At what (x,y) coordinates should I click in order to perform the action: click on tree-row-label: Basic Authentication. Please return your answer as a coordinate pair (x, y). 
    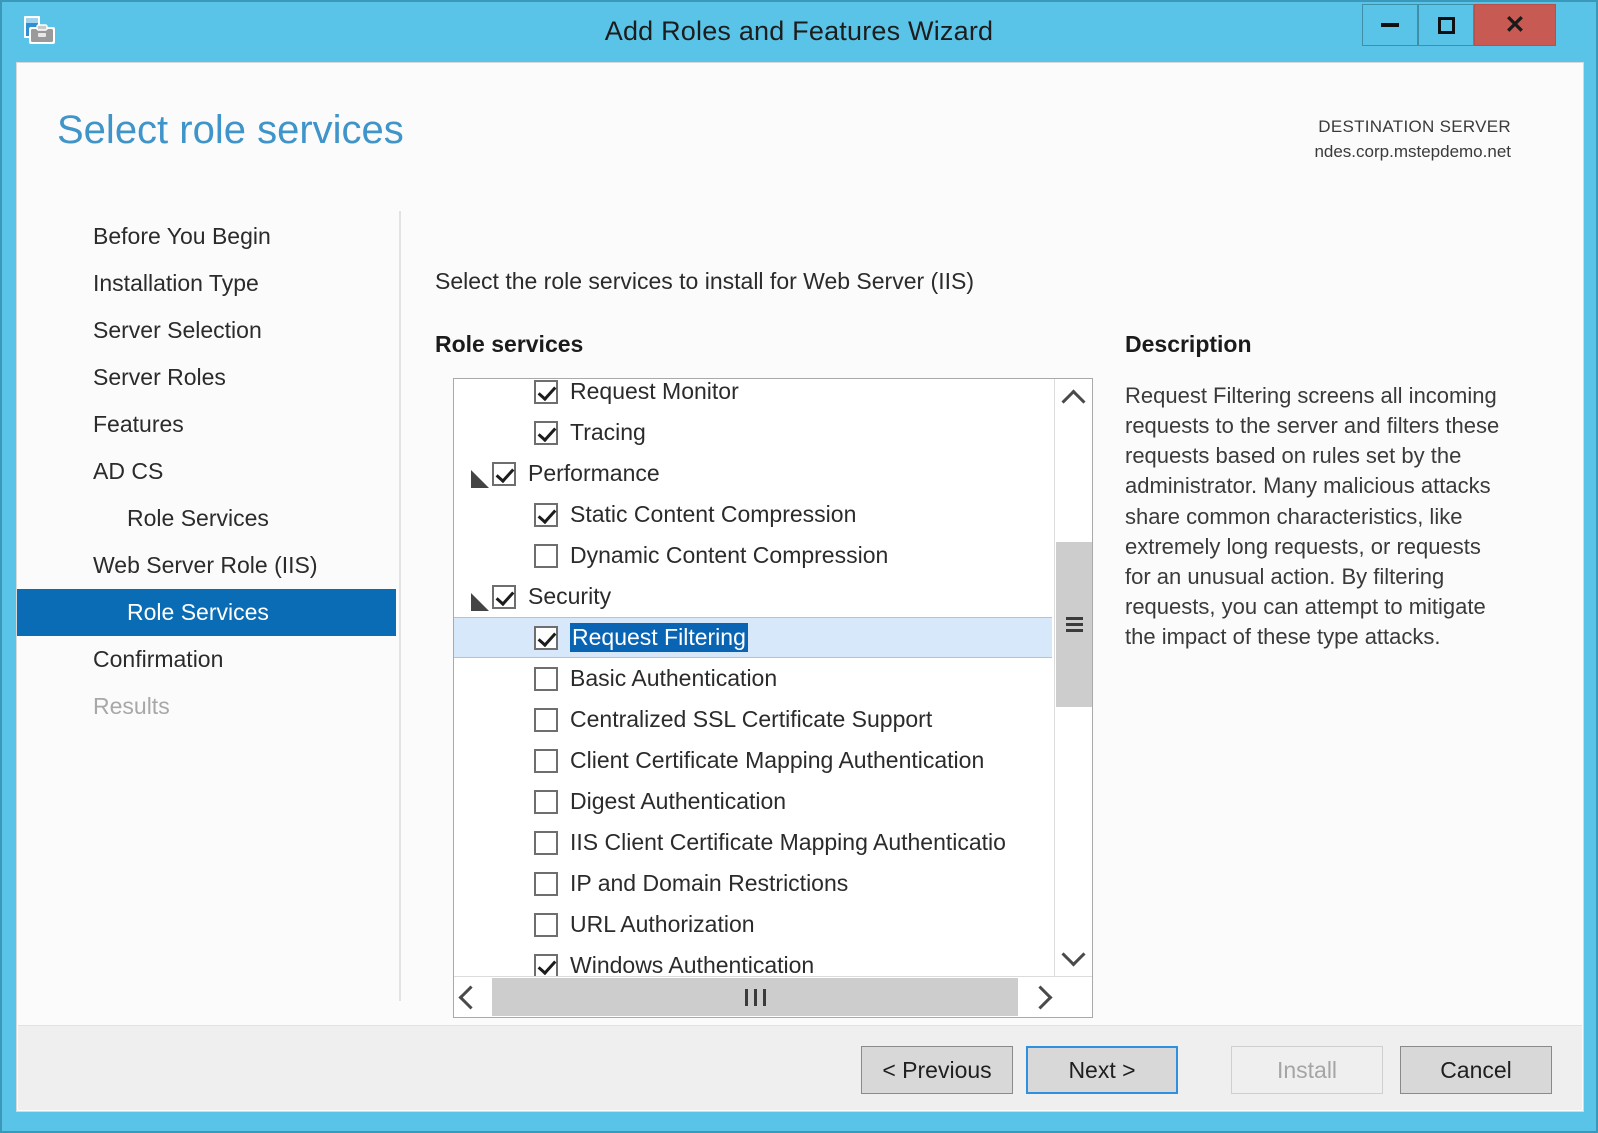
    Looking at the image, I should click on (674, 678).